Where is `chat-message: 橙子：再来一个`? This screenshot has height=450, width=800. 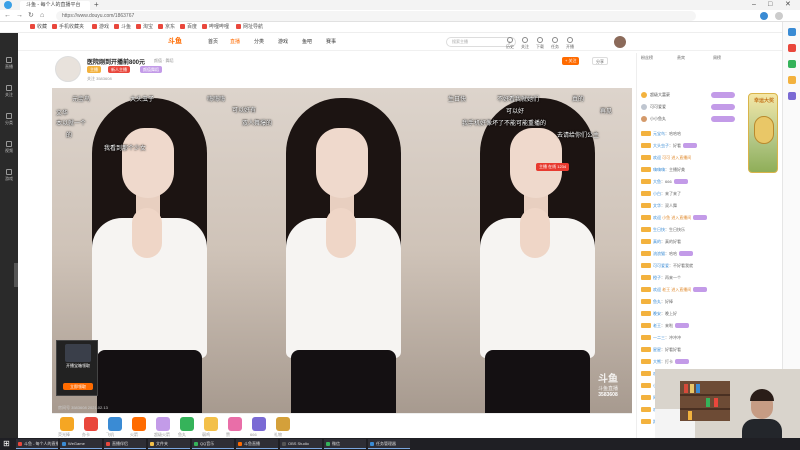
chat-message: 橙子：再来一个 is located at coordinates (693, 277).